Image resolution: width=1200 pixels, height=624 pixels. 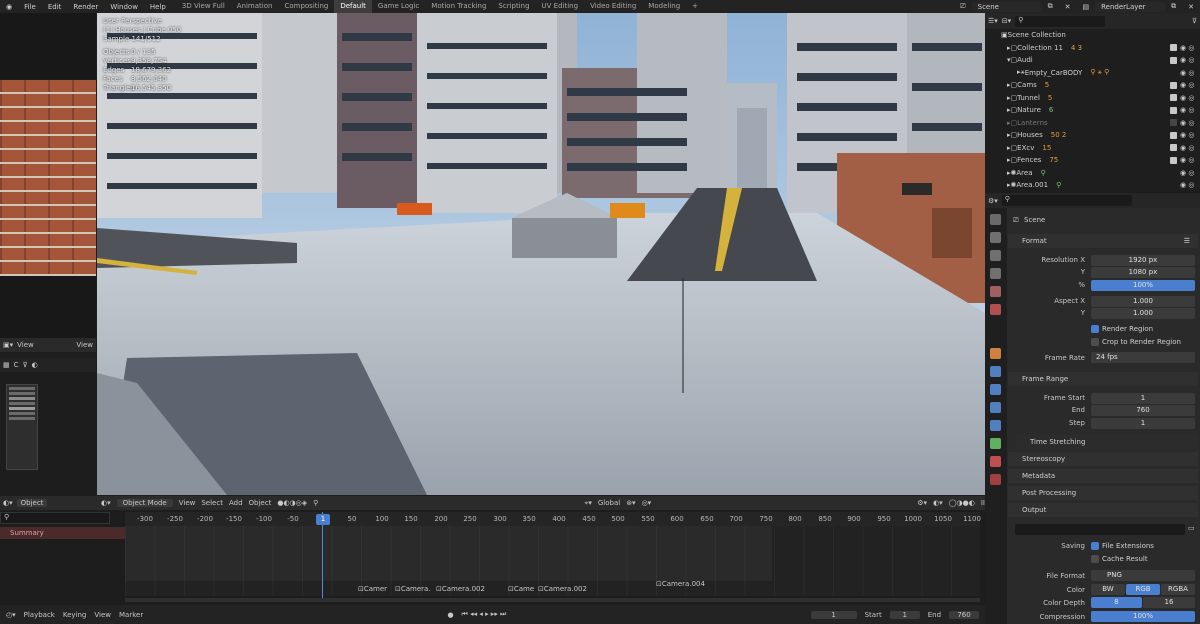 I want to click on outliner-item: ▸▢ Nature 6 ◉ ◎, so click(x=1092, y=110).